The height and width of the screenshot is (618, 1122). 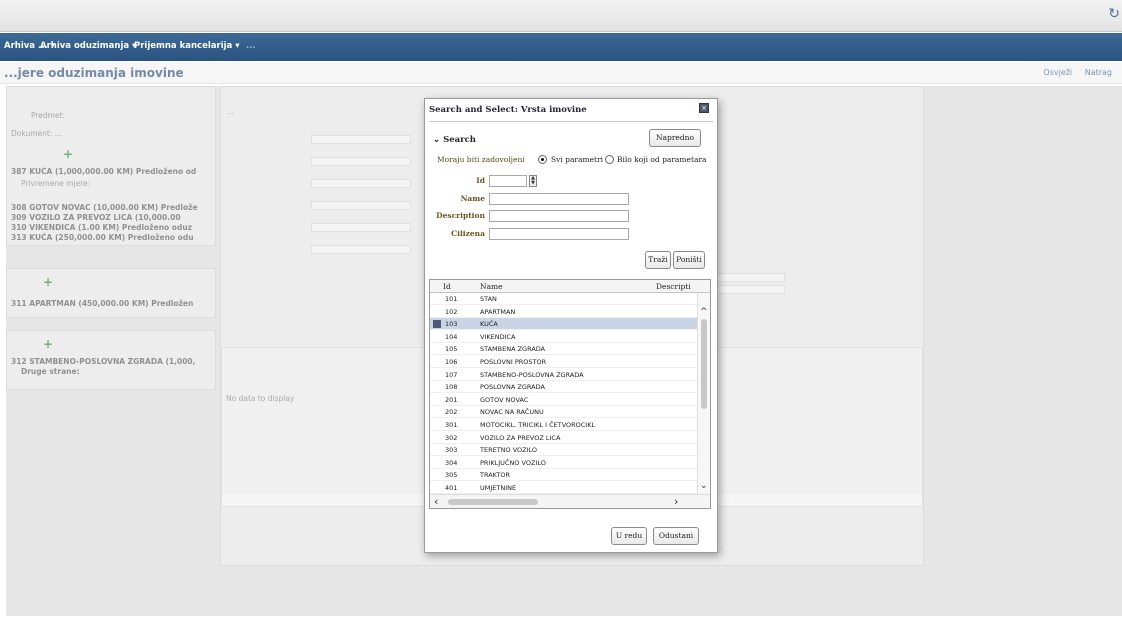 I want to click on asset-line: 313 KUĆA (250,000.00 KM) Predloženo odu, so click(x=102, y=237).